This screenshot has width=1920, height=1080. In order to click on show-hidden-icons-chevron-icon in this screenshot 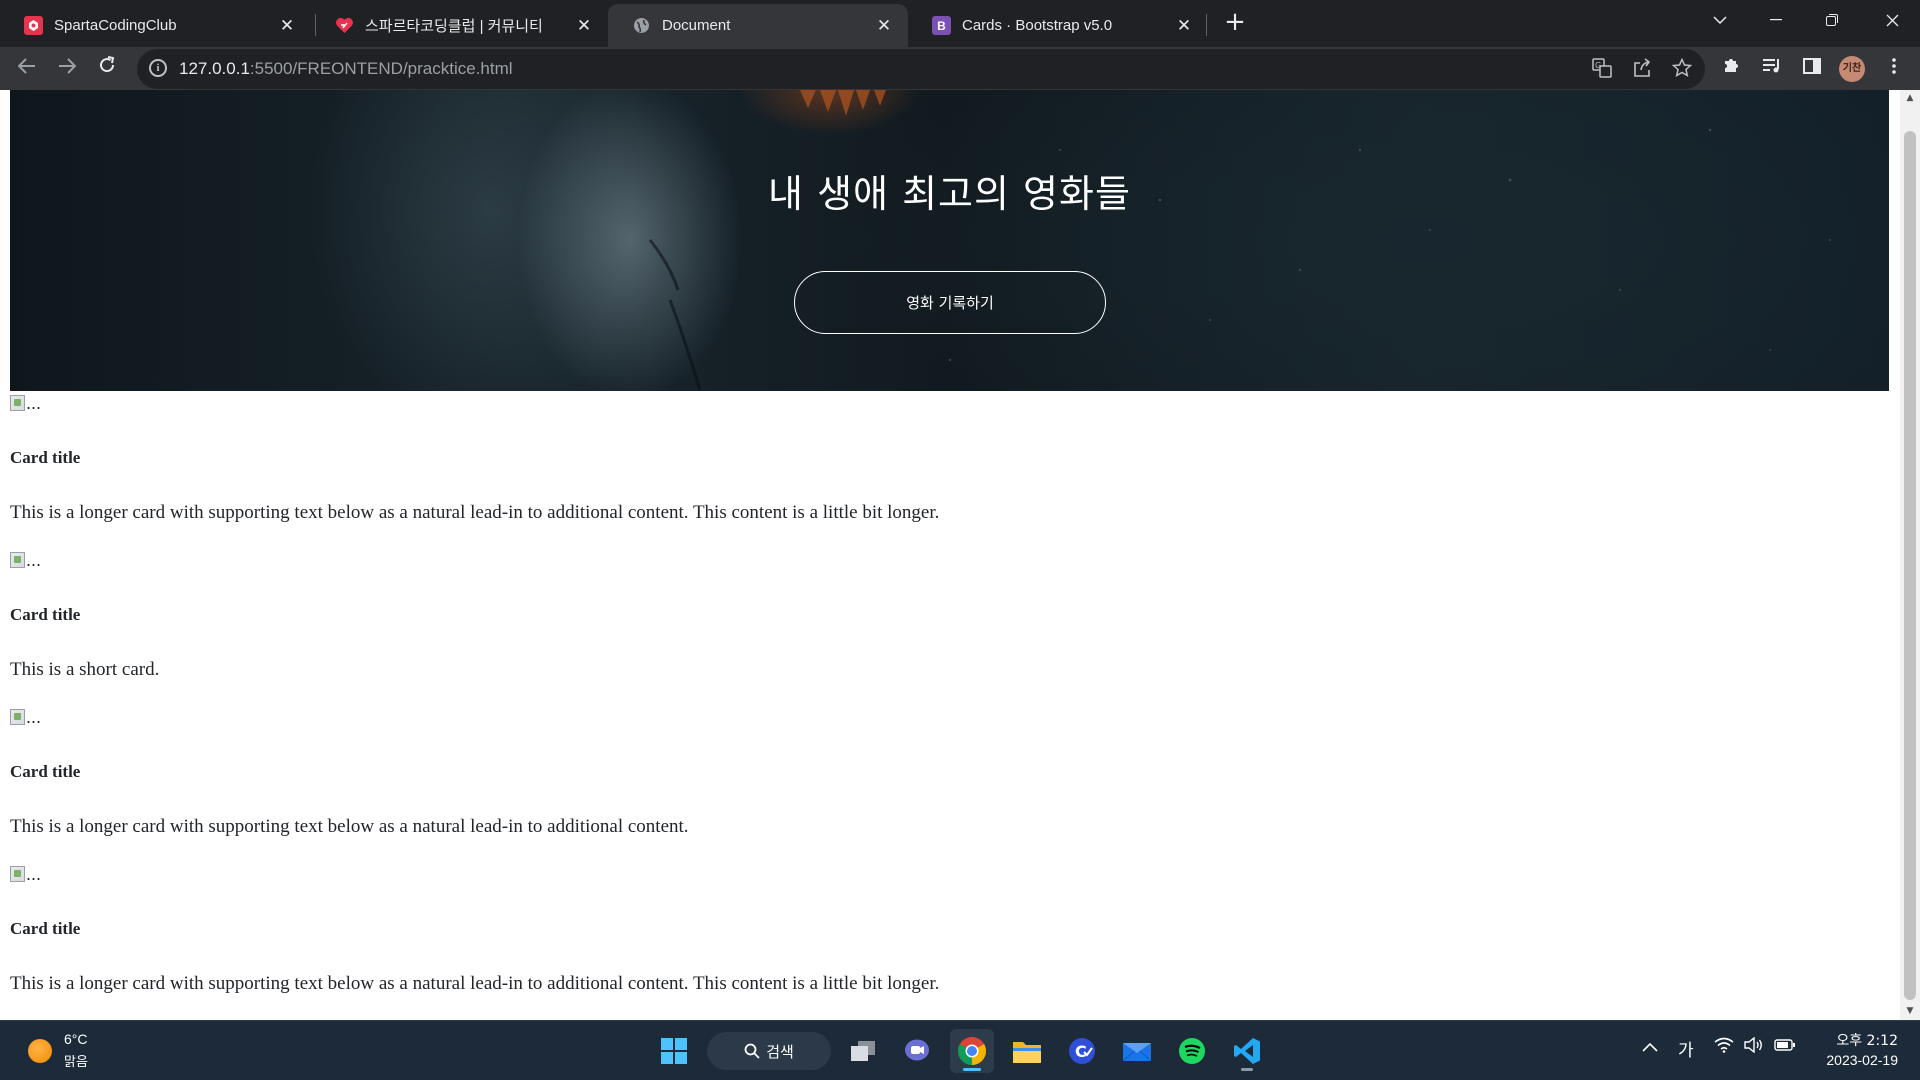, I will do `click(1650, 1047)`.